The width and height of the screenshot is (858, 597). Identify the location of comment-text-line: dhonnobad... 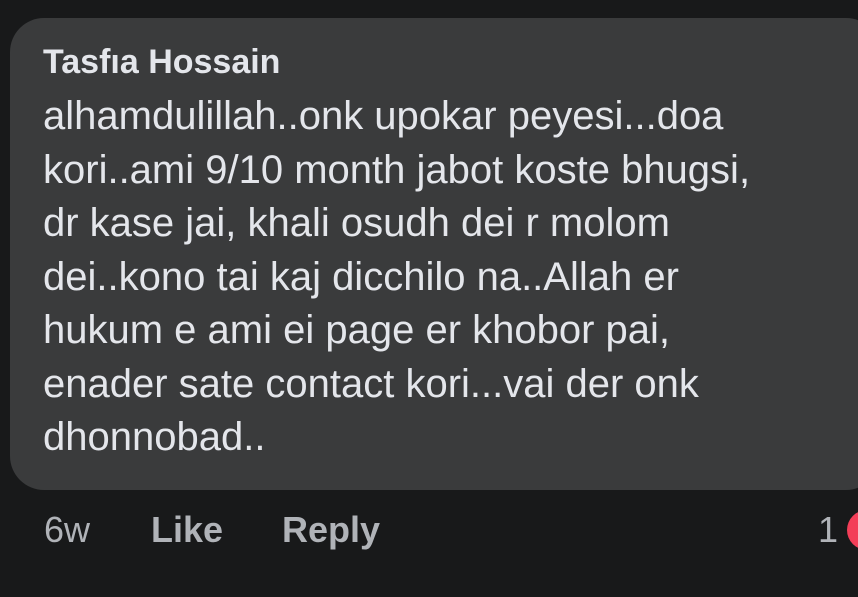
(154, 437).